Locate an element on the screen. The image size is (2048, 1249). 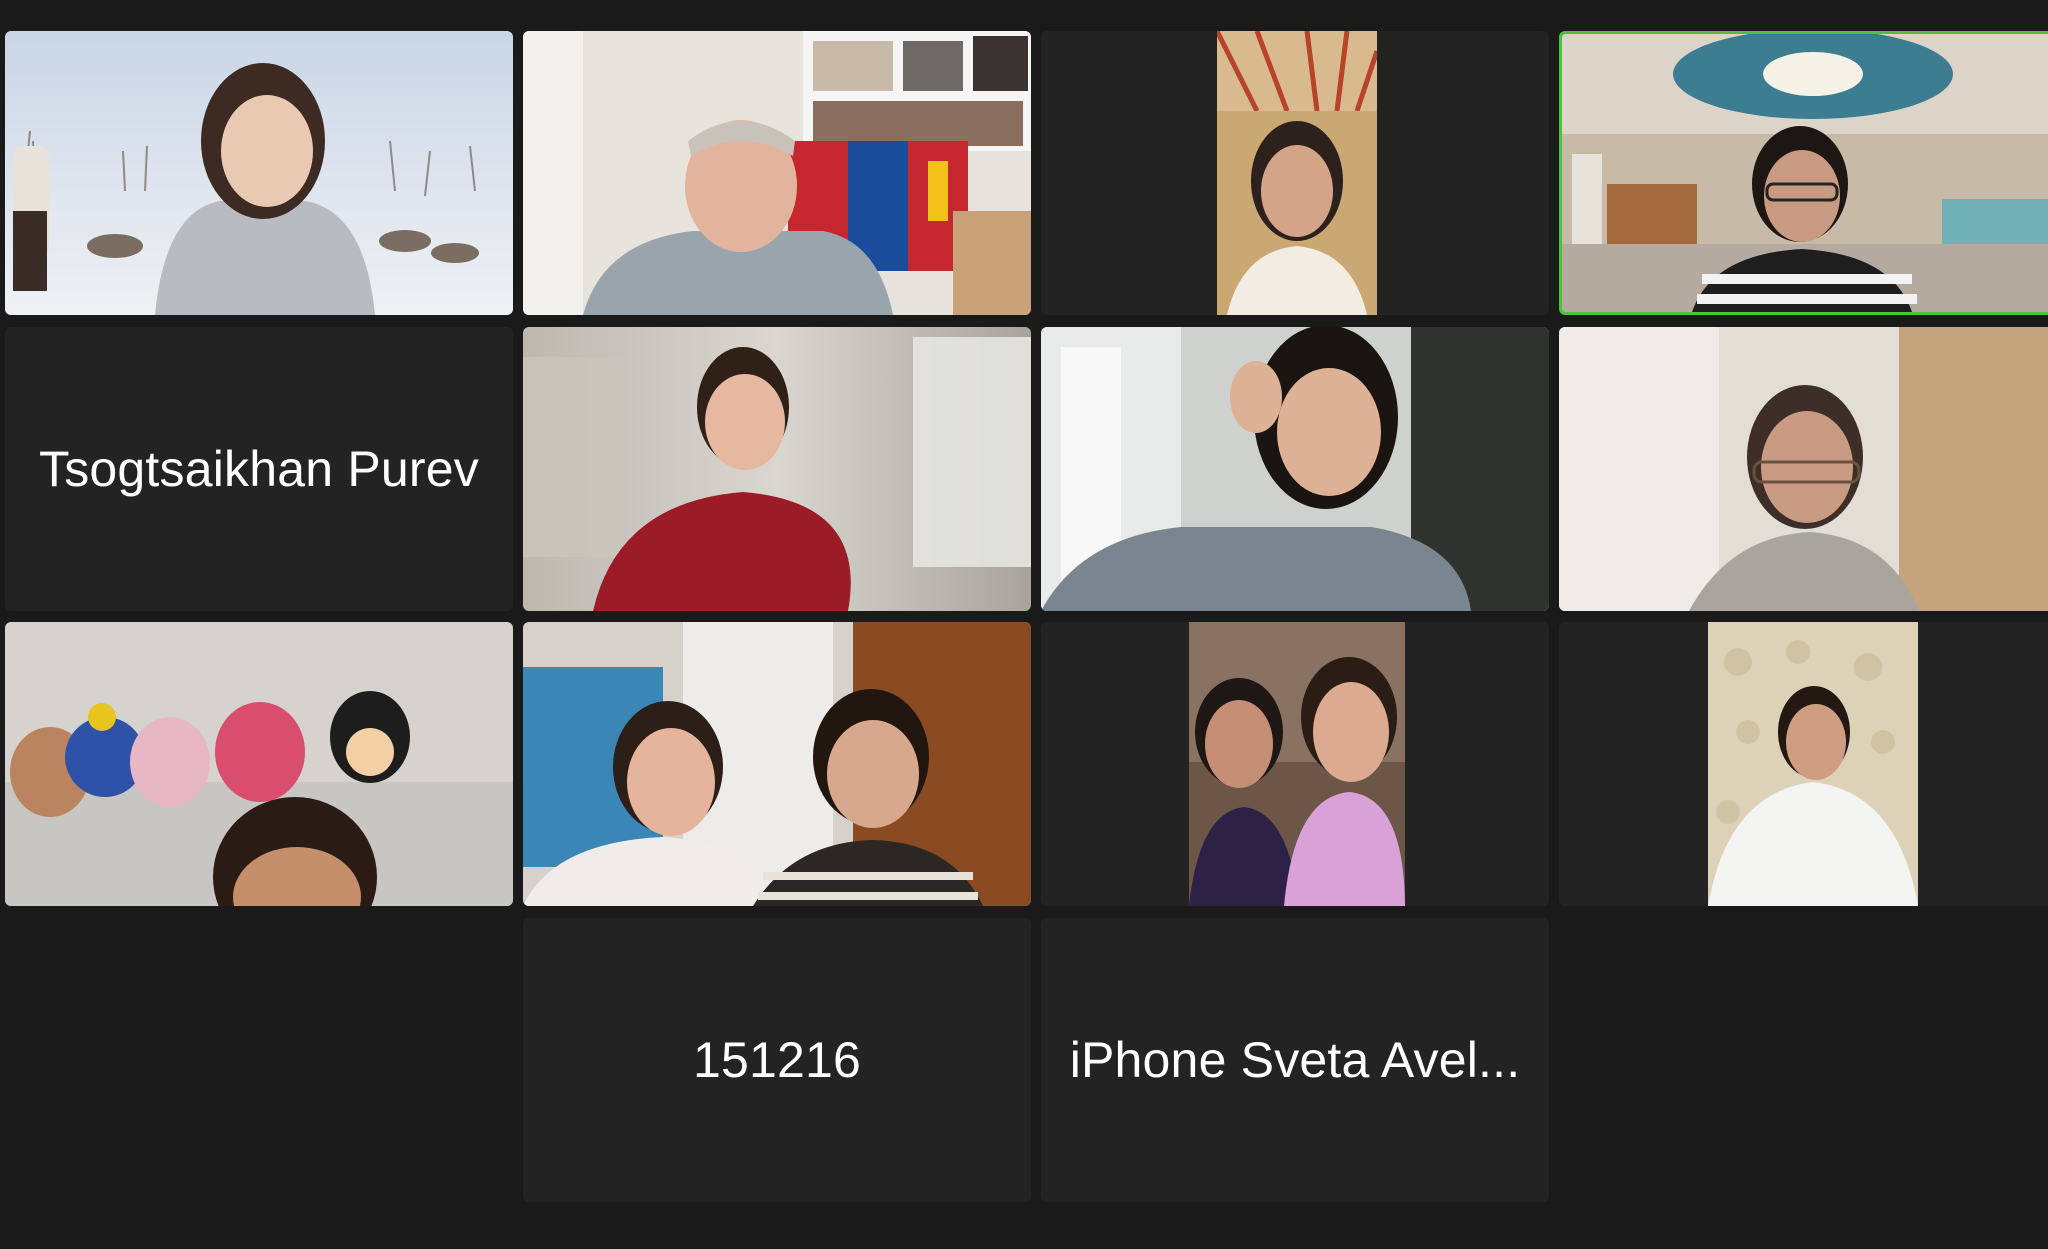
participant-tile-13: 151216 is located at coordinates (777, 1060).